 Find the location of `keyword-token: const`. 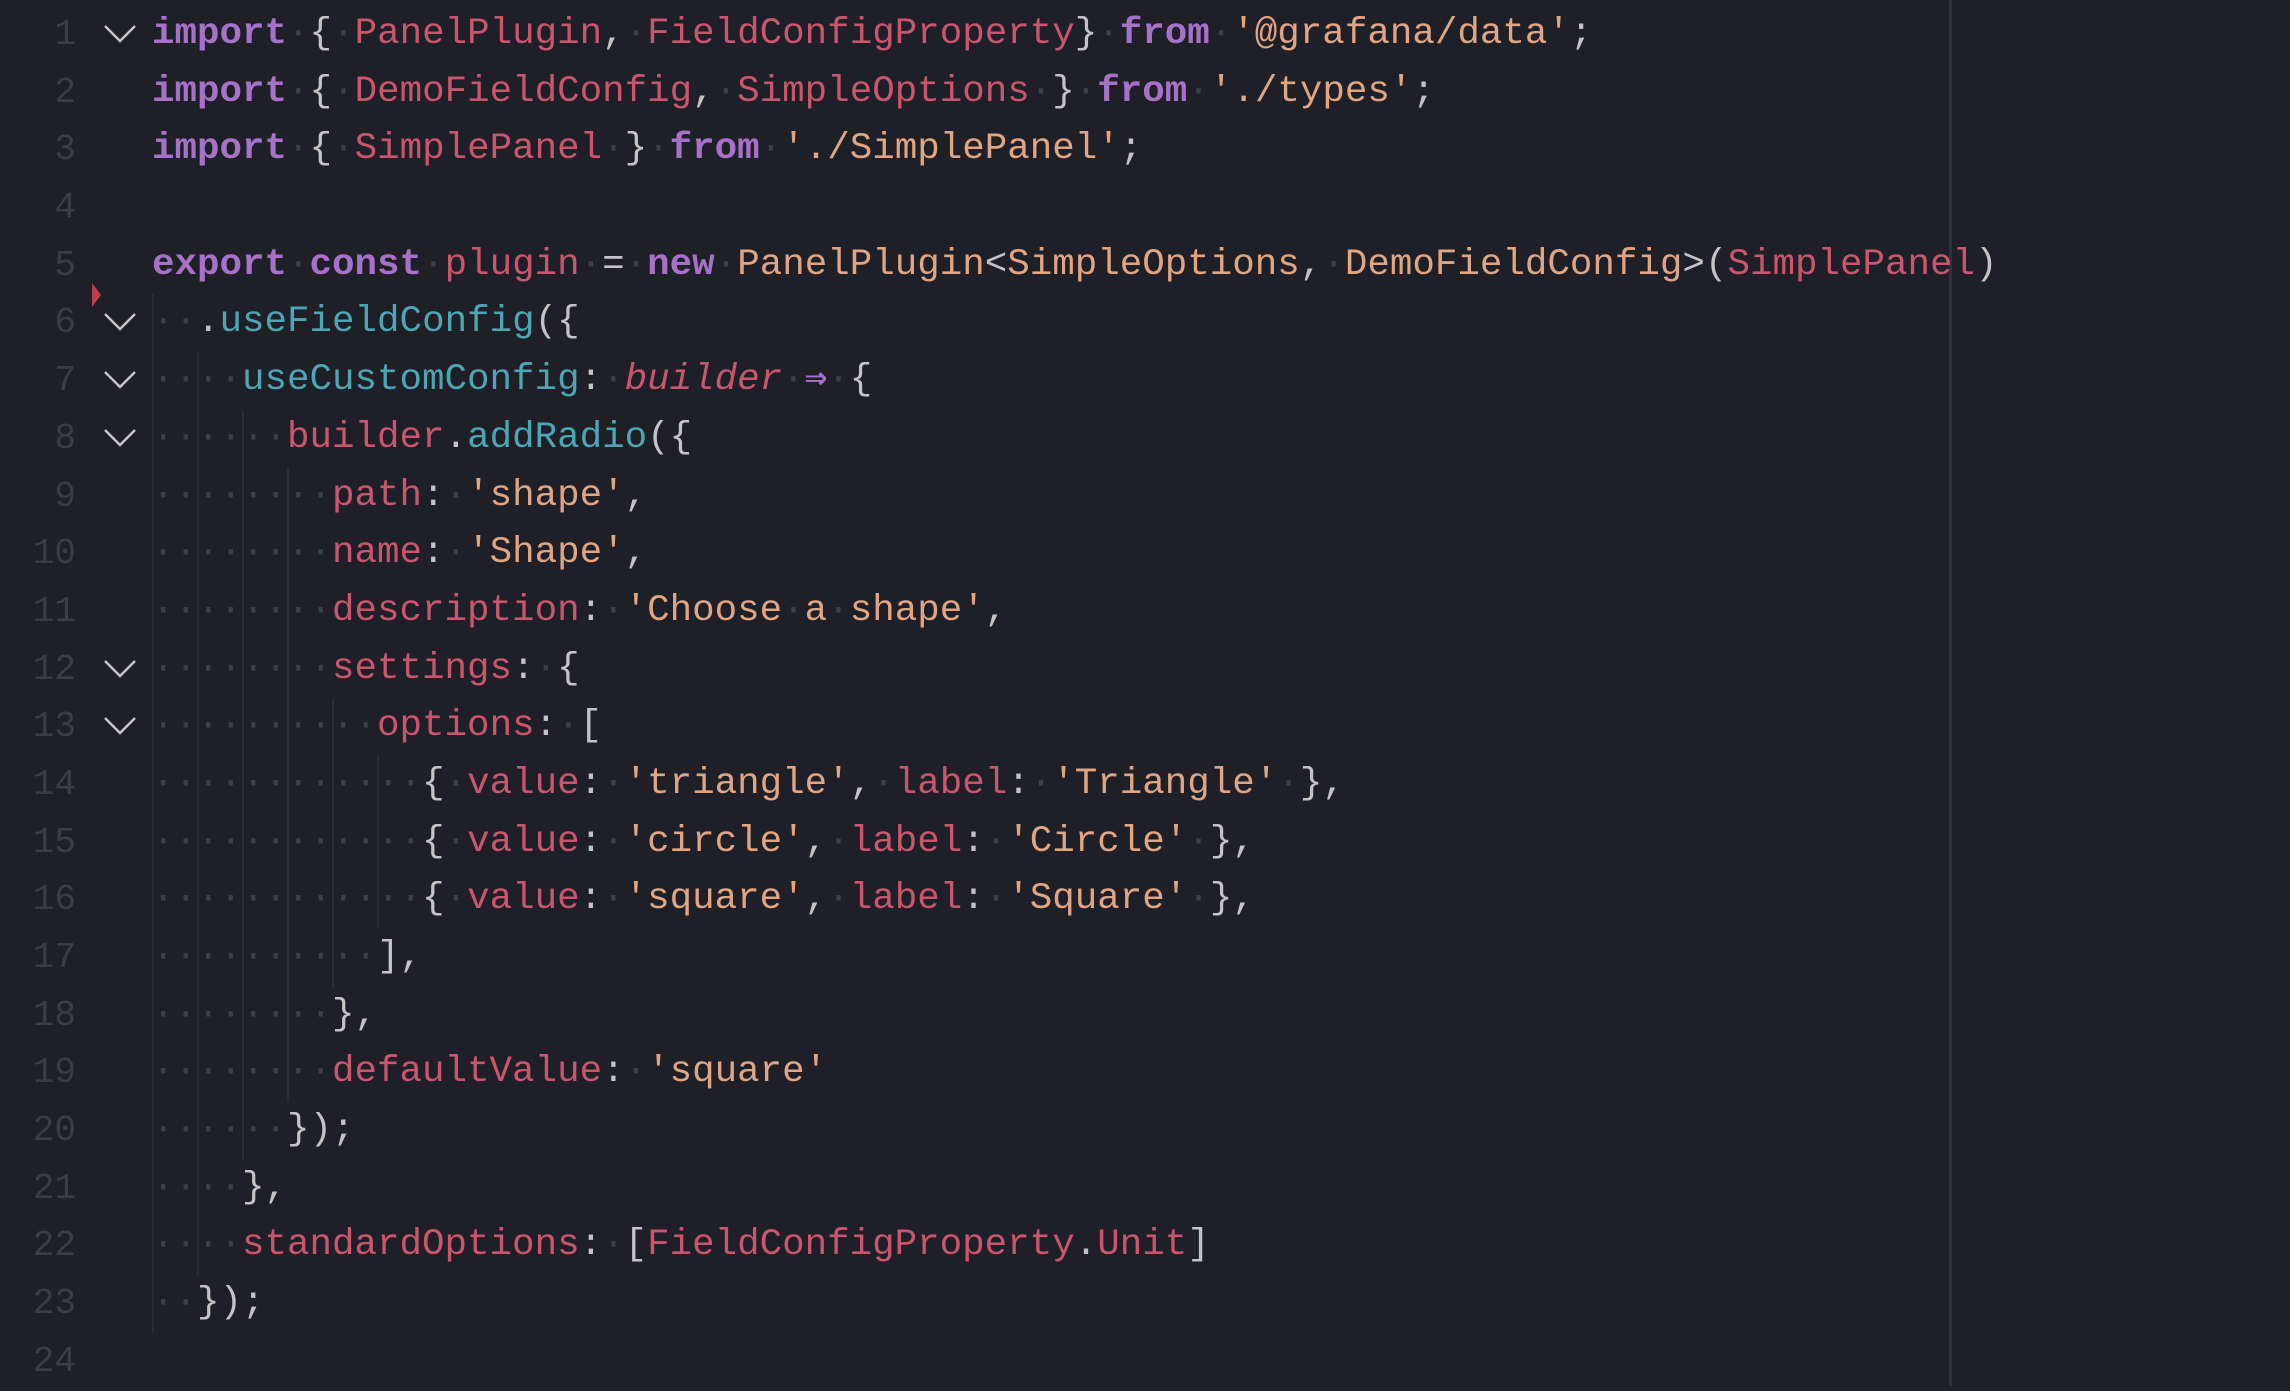

keyword-token: const is located at coordinates (366, 264).